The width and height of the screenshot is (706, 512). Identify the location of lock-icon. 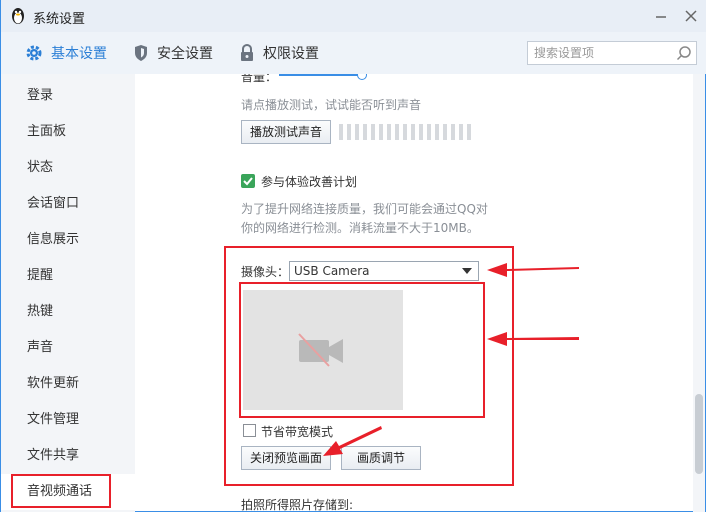
(247, 52).